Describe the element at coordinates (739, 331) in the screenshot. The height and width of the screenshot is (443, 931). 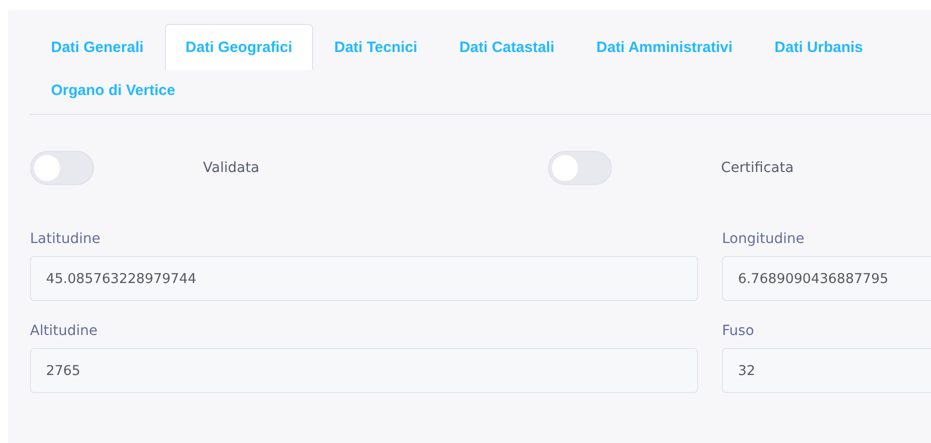
I see `field-label: Fuso` at that location.